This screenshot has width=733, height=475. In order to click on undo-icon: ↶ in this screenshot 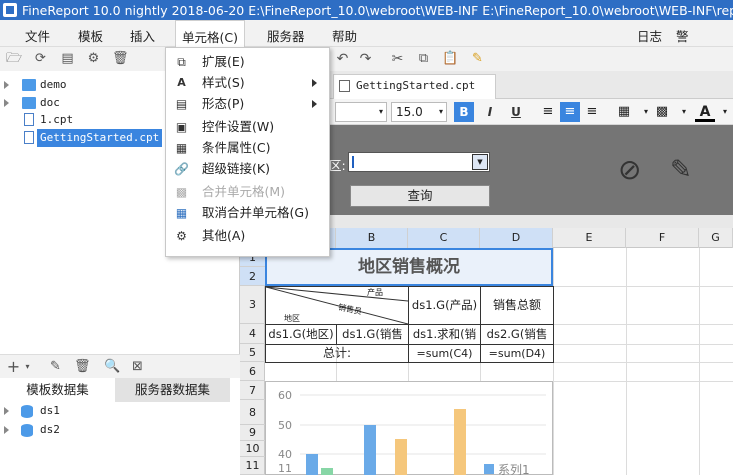, I will do `click(342, 59)`.